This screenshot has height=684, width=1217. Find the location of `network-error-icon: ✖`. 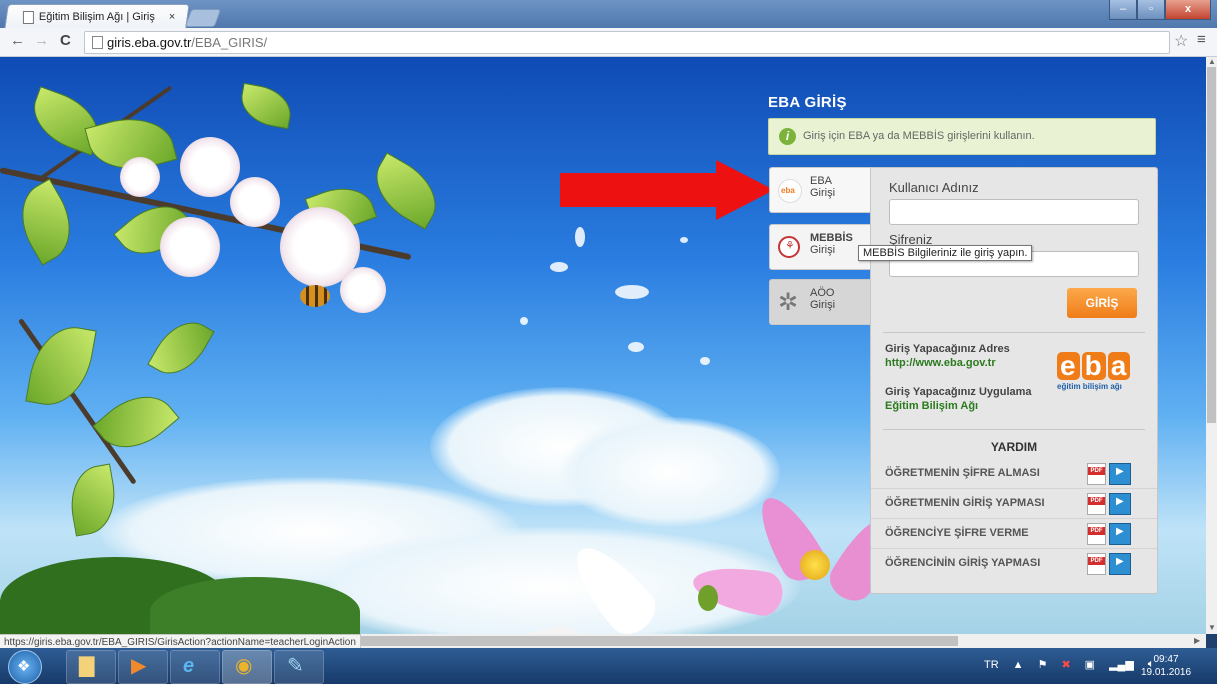

network-error-icon: ✖ is located at coordinates (1065, 664).